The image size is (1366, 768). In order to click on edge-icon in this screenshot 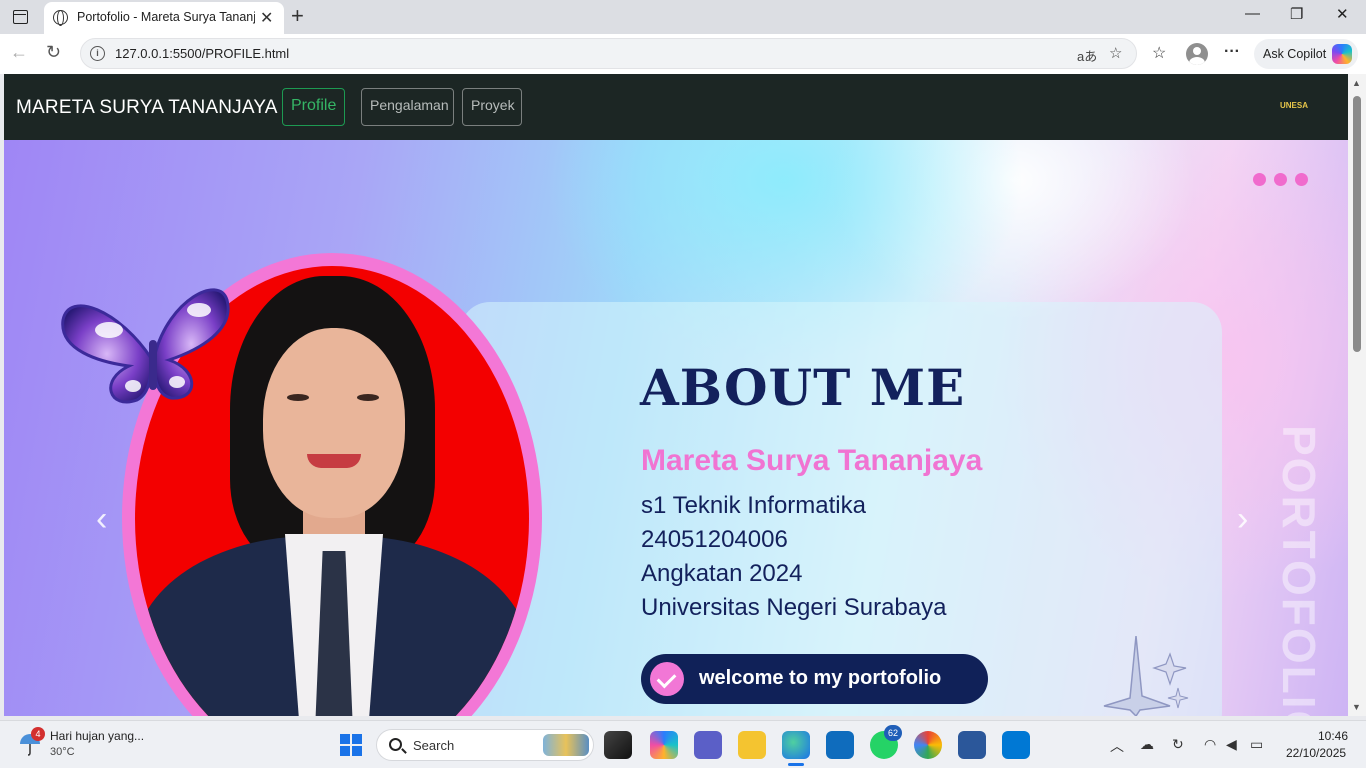, I will do `click(796, 748)`.